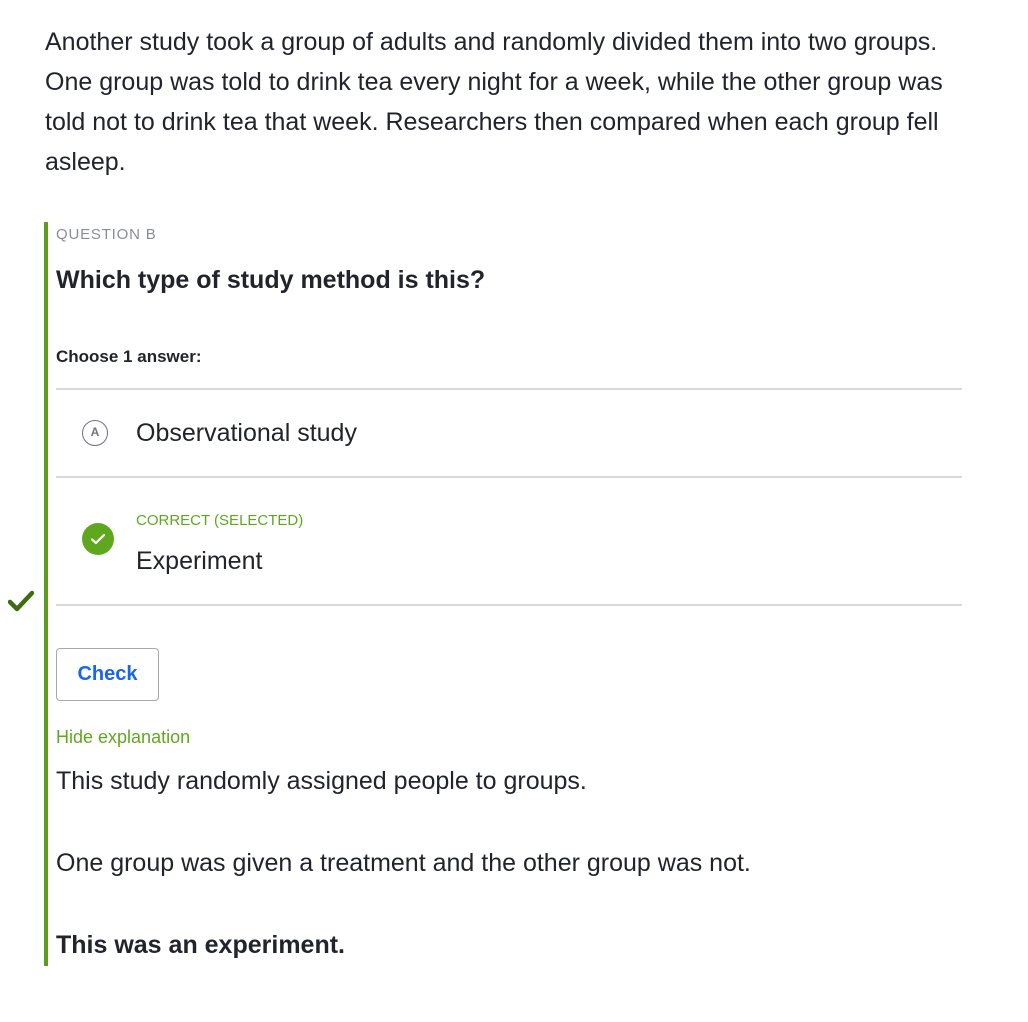 Image resolution: width=1028 pixels, height=1022 pixels. Describe the element at coordinates (129, 356) in the screenshot. I see `choose-answer-label: Choose 1 answer:` at that location.